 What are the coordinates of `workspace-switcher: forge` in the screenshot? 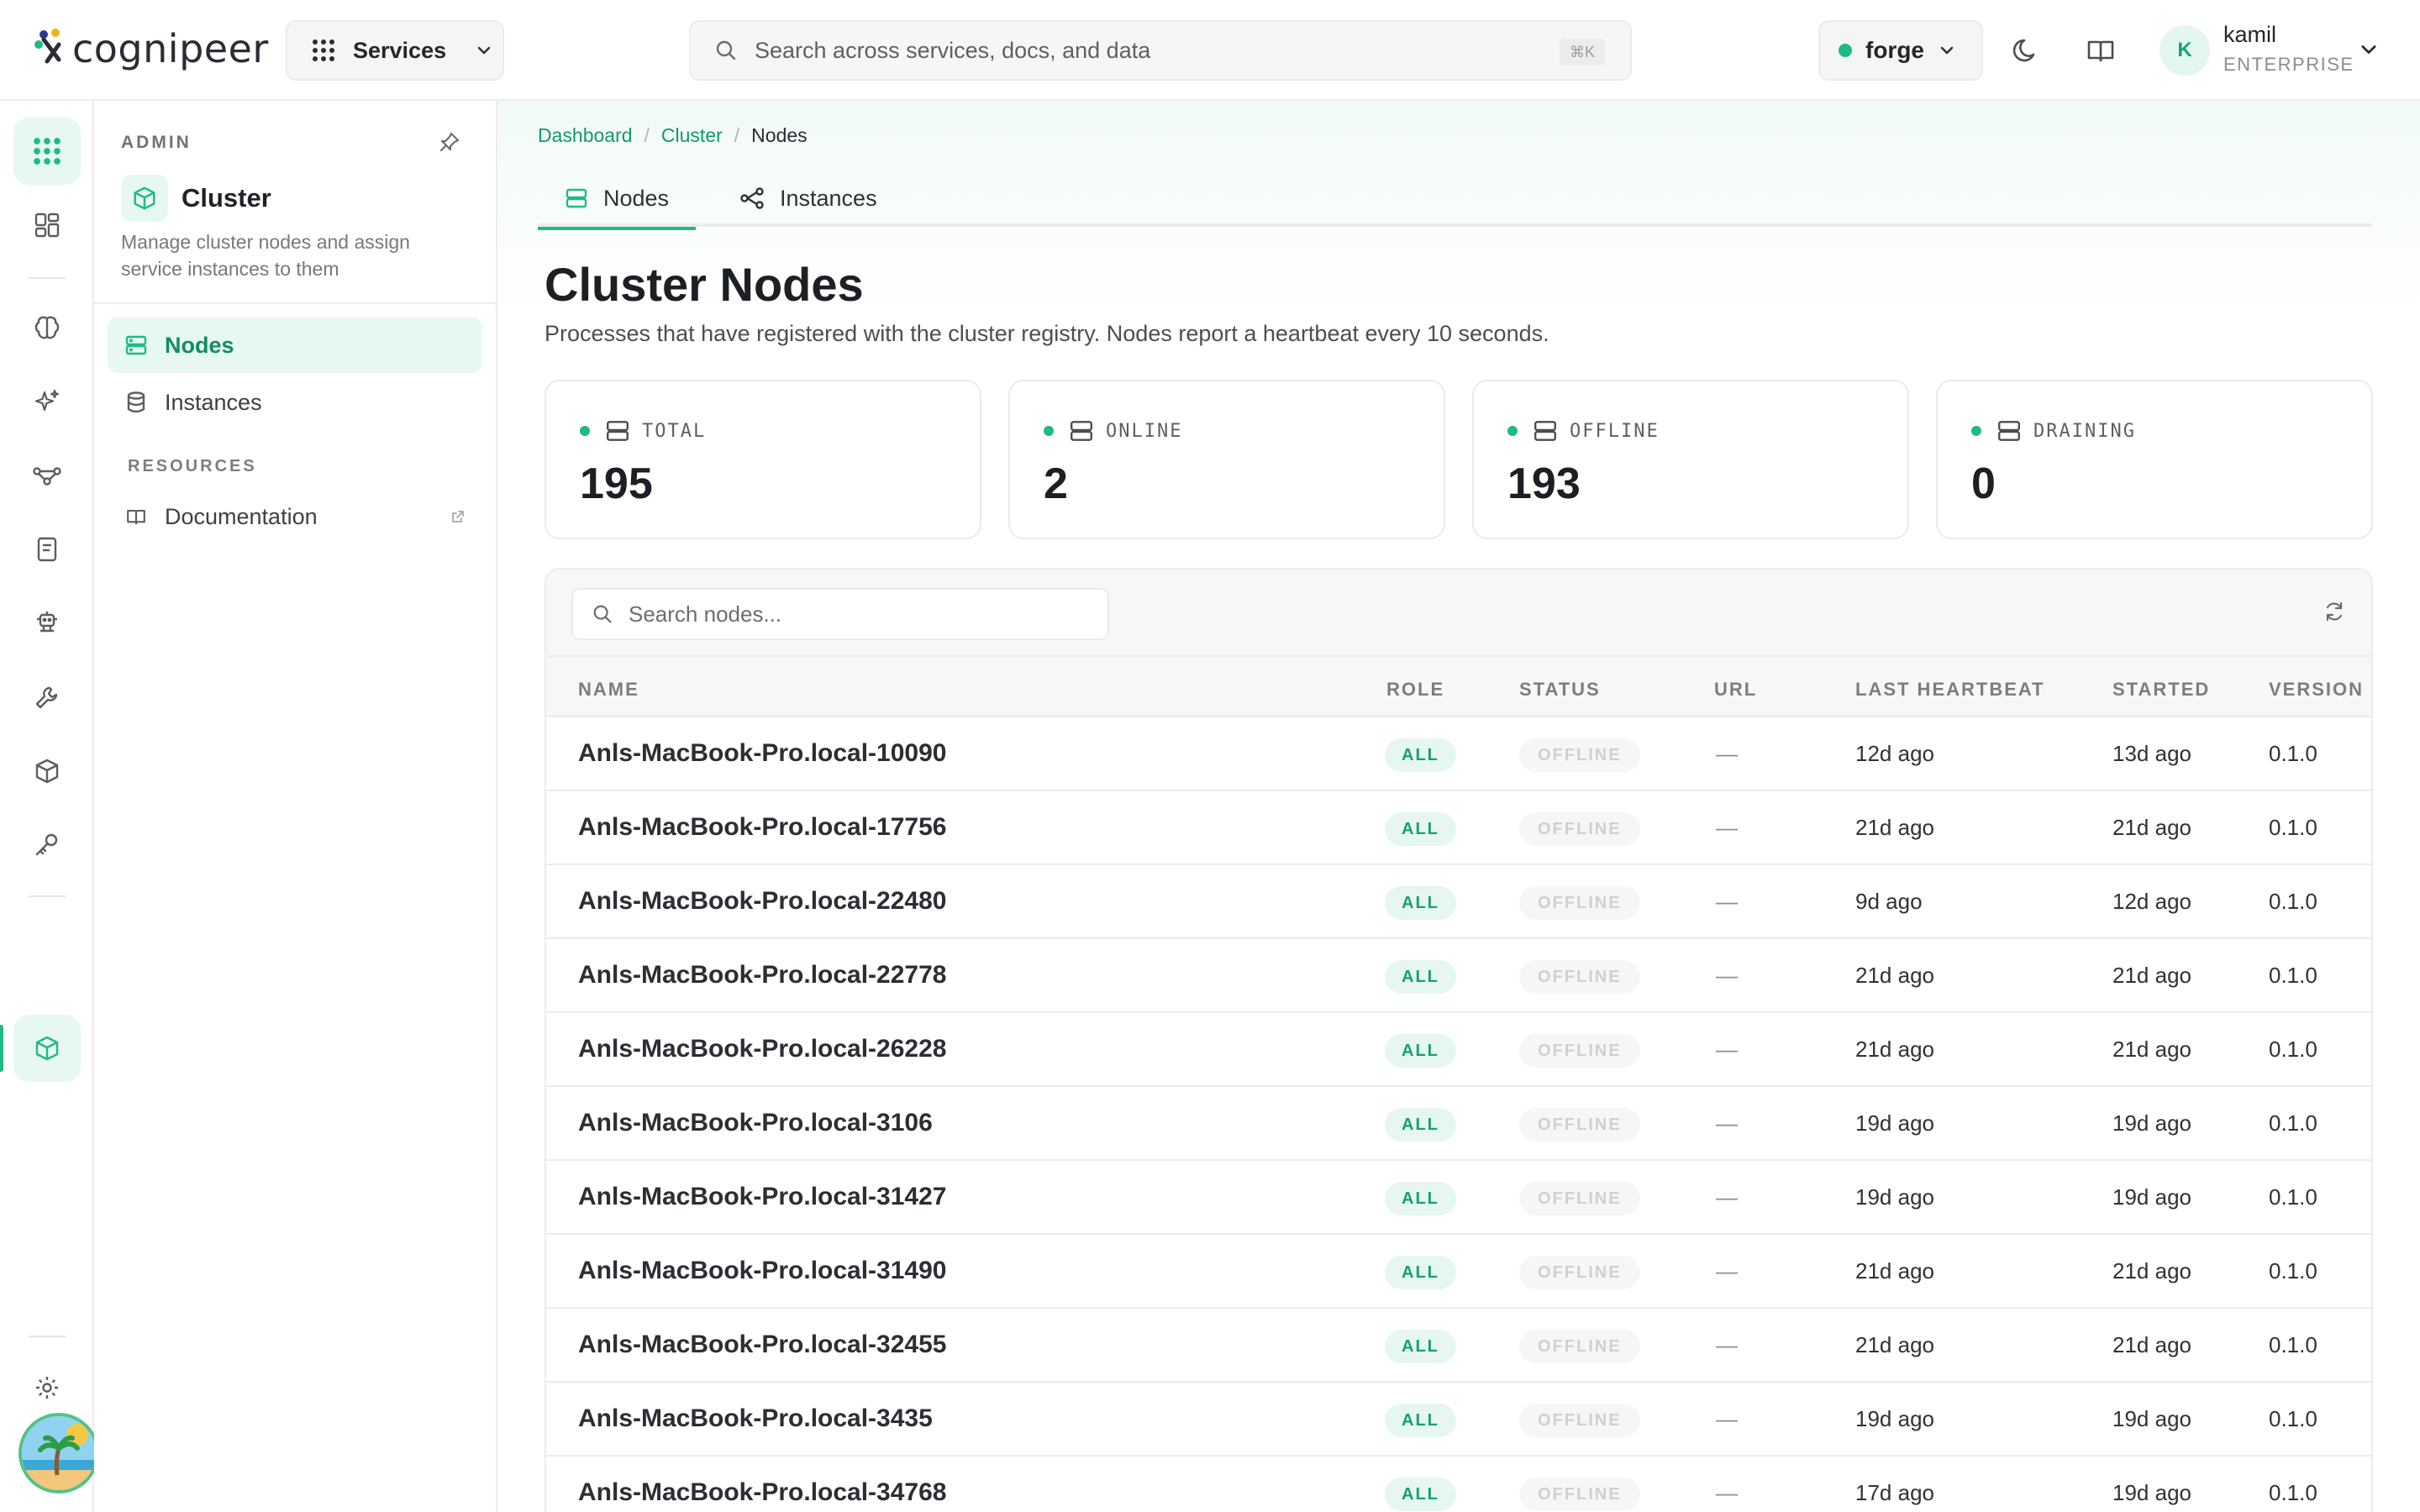 It's located at (1901, 50).